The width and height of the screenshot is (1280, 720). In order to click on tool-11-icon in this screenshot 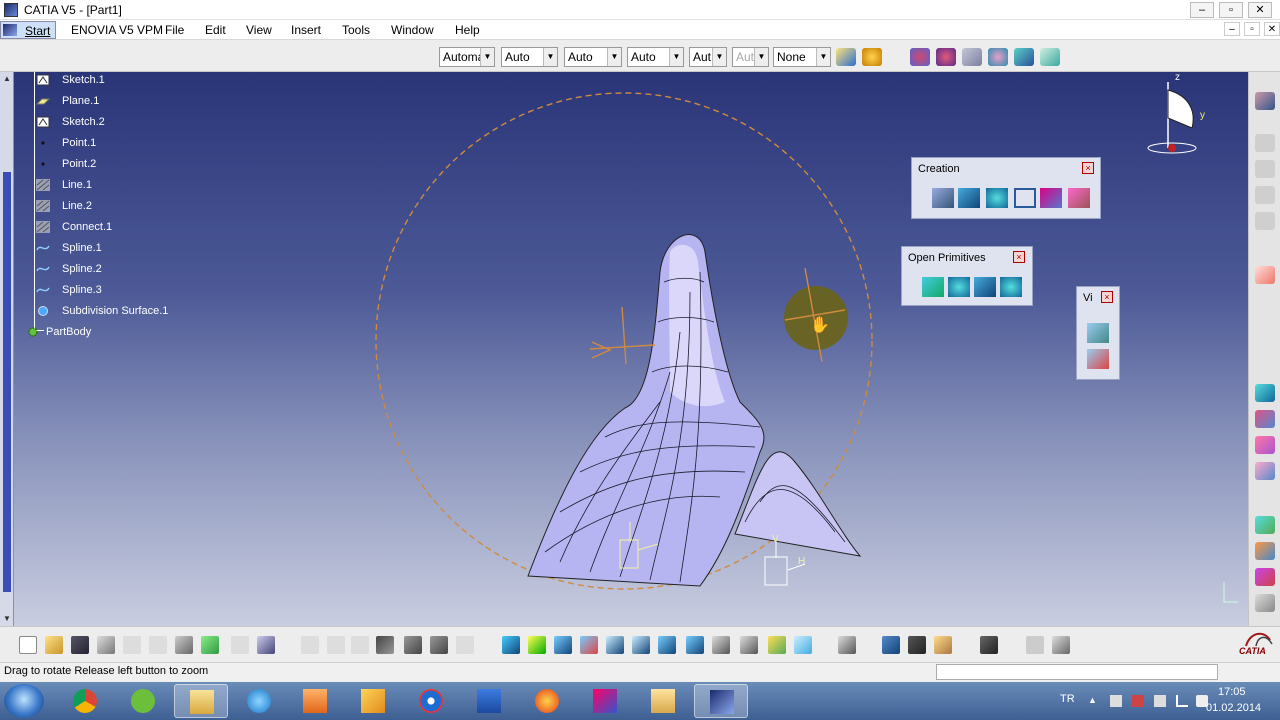, I will do `click(1265, 577)`.